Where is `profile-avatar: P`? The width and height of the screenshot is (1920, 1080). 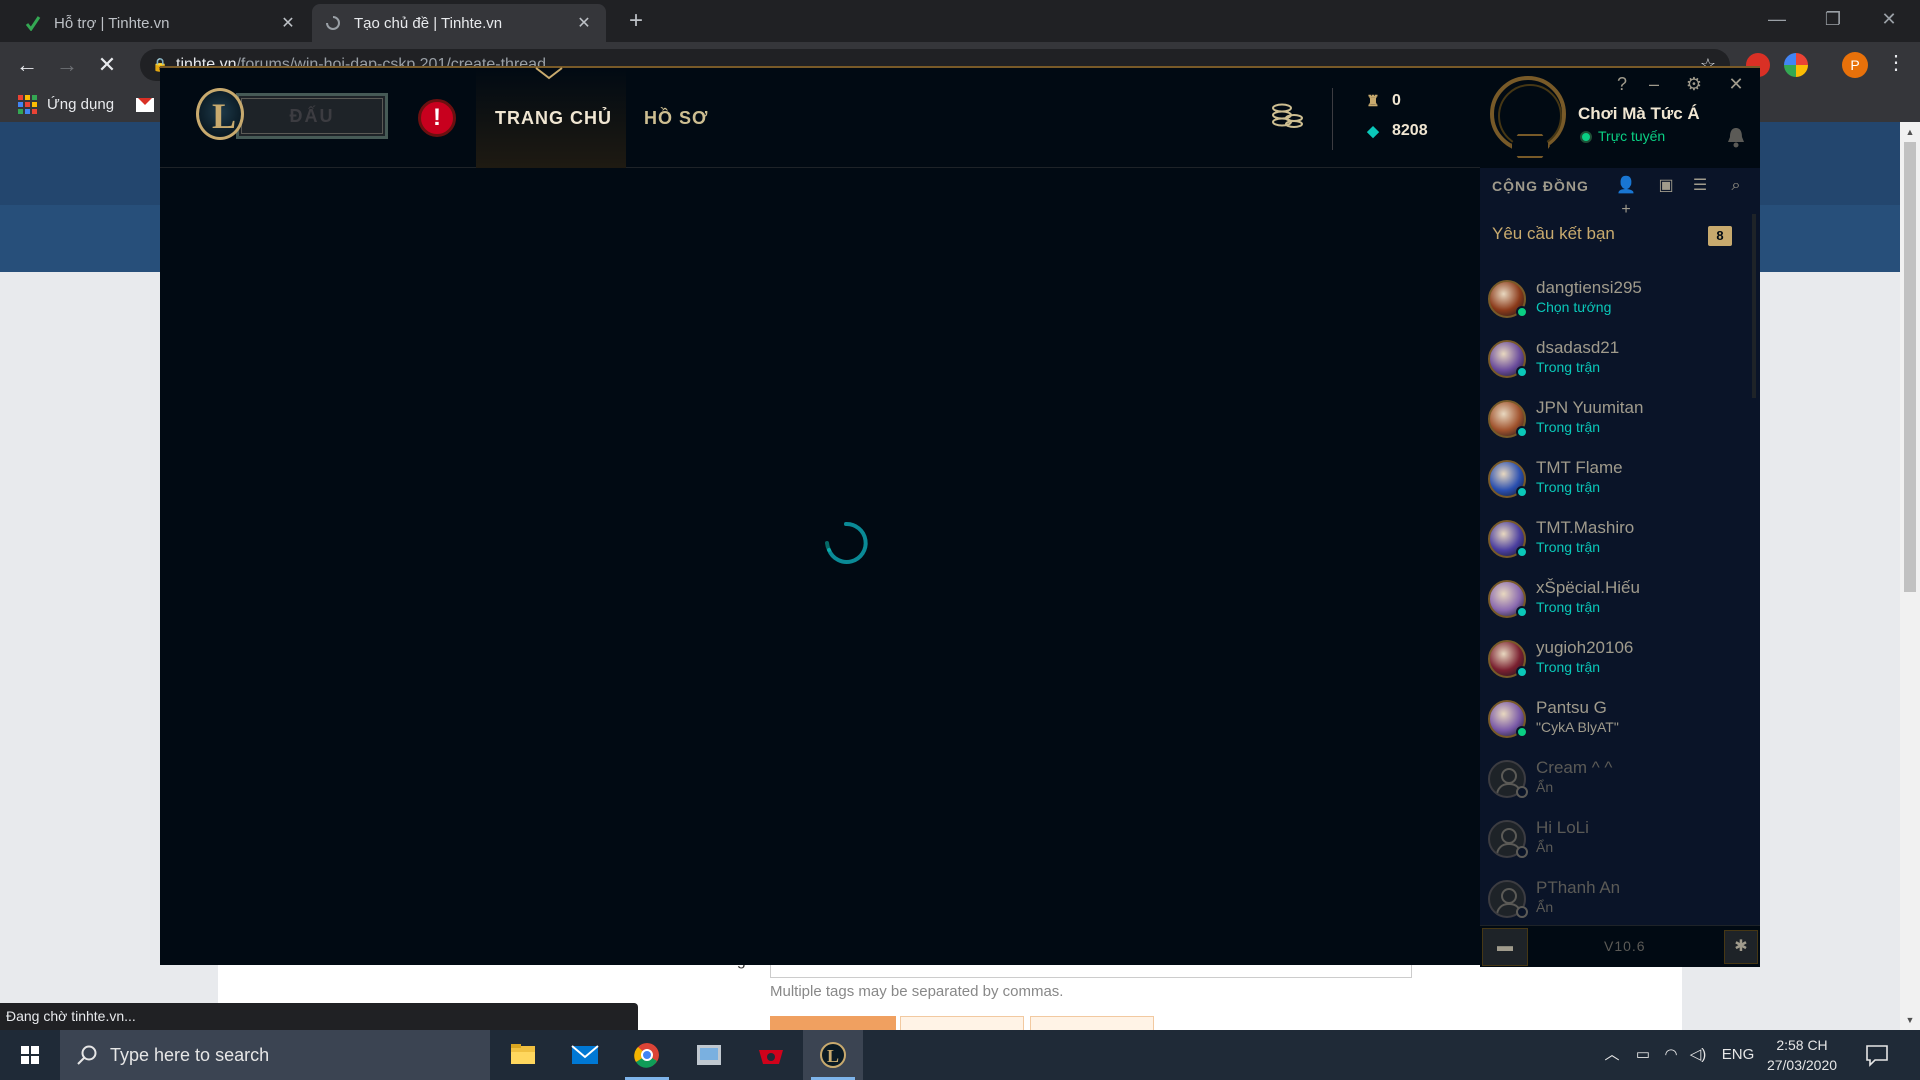
profile-avatar: P is located at coordinates (1855, 65).